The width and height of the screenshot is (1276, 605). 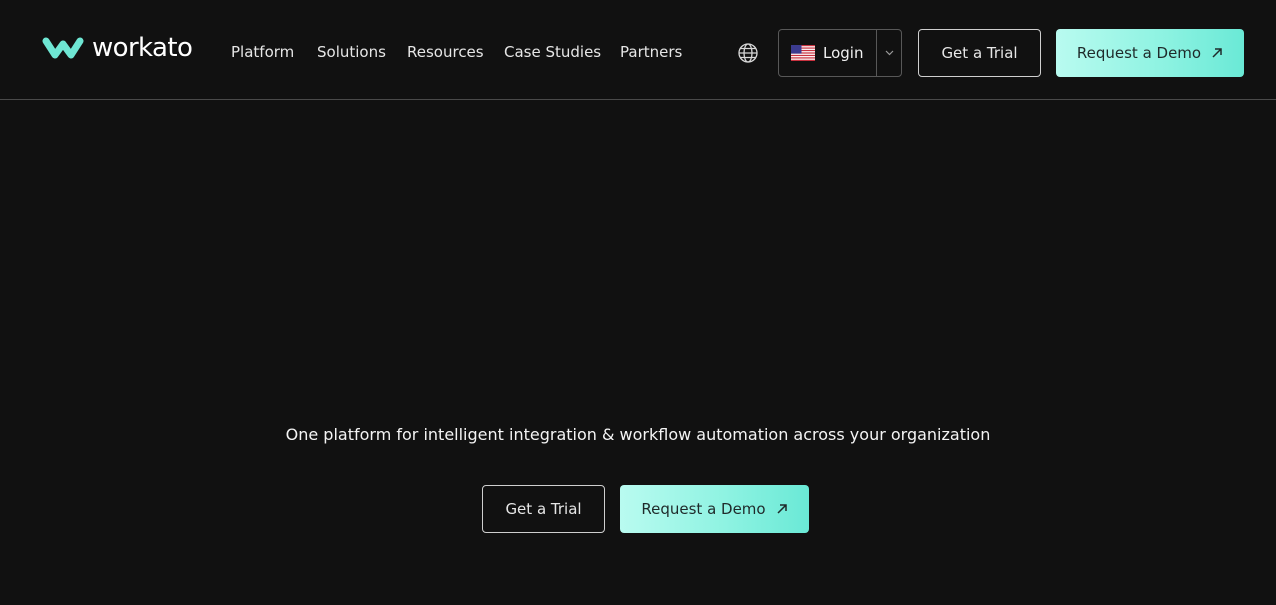 I want to click on us-flag-icon, so click(x=803, y=53).